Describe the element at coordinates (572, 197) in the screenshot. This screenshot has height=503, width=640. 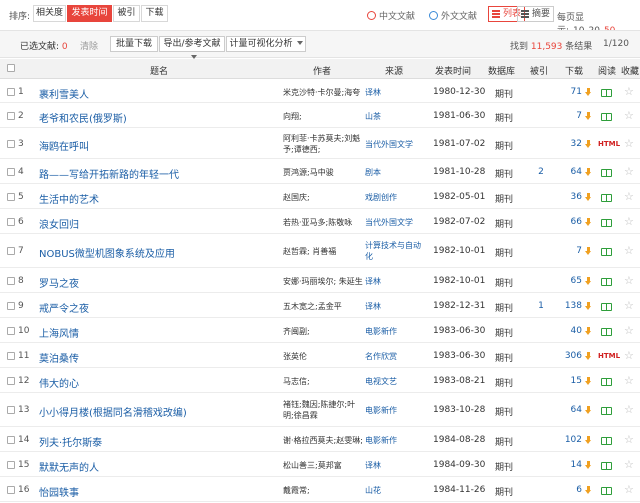
I see `row-download-count: 36` at that location.